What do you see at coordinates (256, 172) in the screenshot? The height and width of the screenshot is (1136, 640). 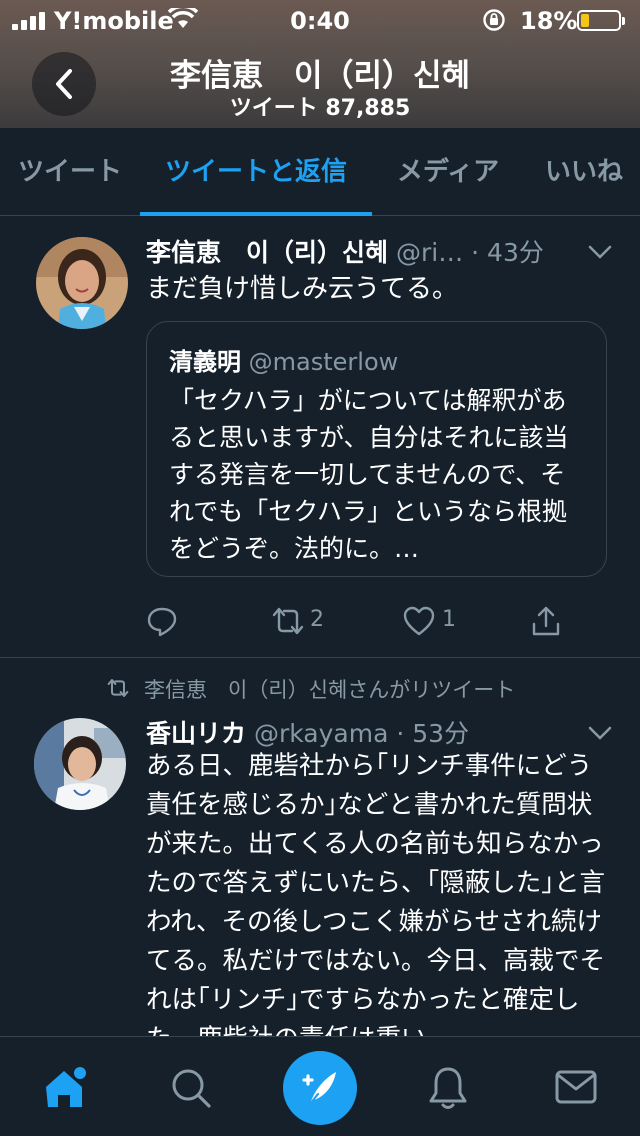 I see `tab-tweets-and-replies: ツイートと返信` at bounding box center [256, 172].